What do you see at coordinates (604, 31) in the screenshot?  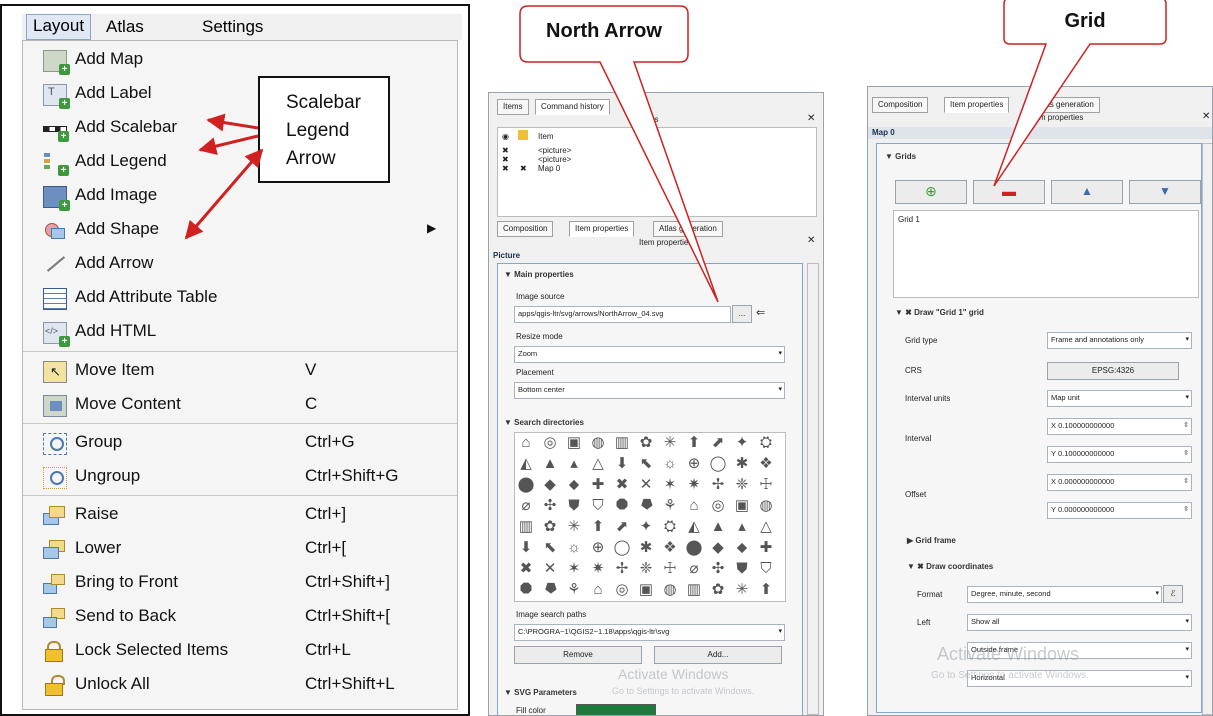 I see `north-arrow-callout-text: North Arrow` at bounding box center [604, 31].